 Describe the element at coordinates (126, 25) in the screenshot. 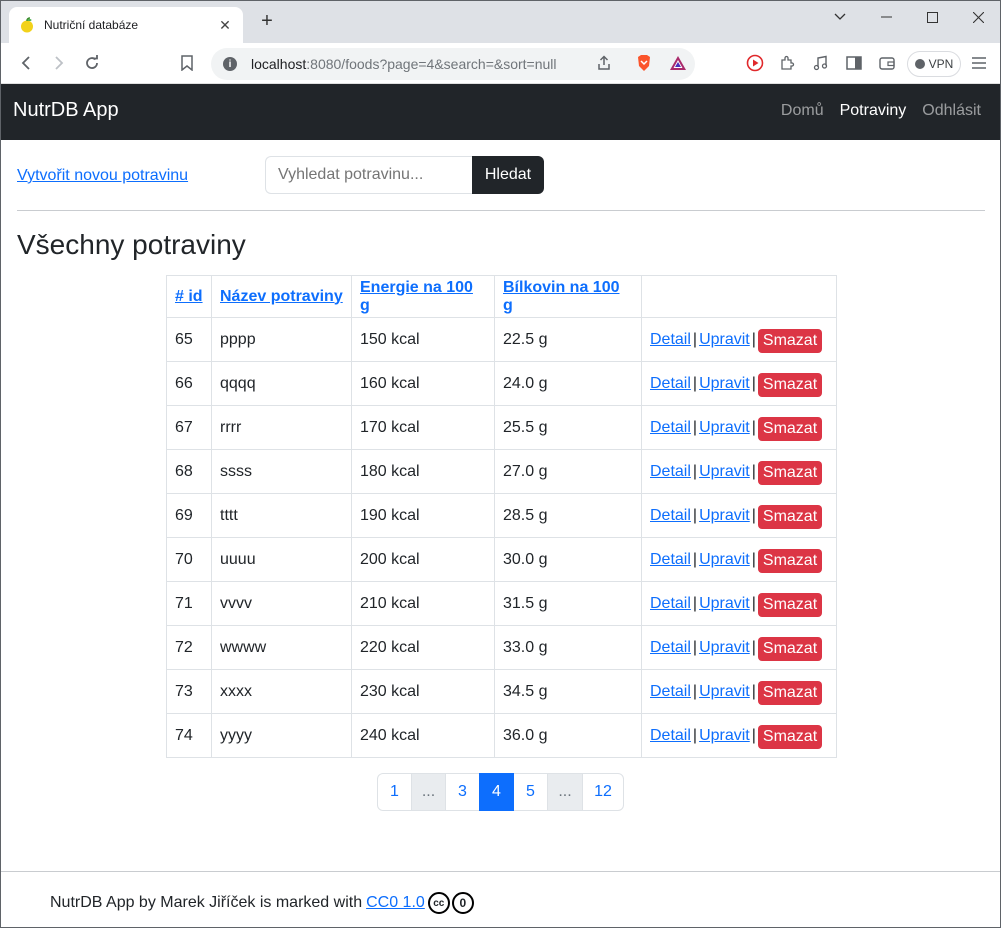

I see `browser-tab: Nutriční databáze ✕` at that location.